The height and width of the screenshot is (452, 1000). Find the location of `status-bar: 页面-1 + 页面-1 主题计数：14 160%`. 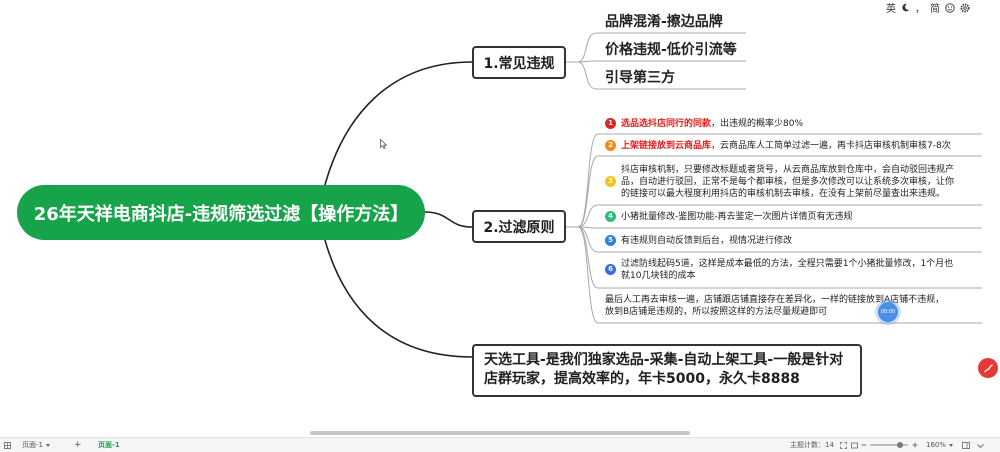

status-bar: 页面-1 + 页面-1 主题计数：14 160% is located at coordinates (500, 444).